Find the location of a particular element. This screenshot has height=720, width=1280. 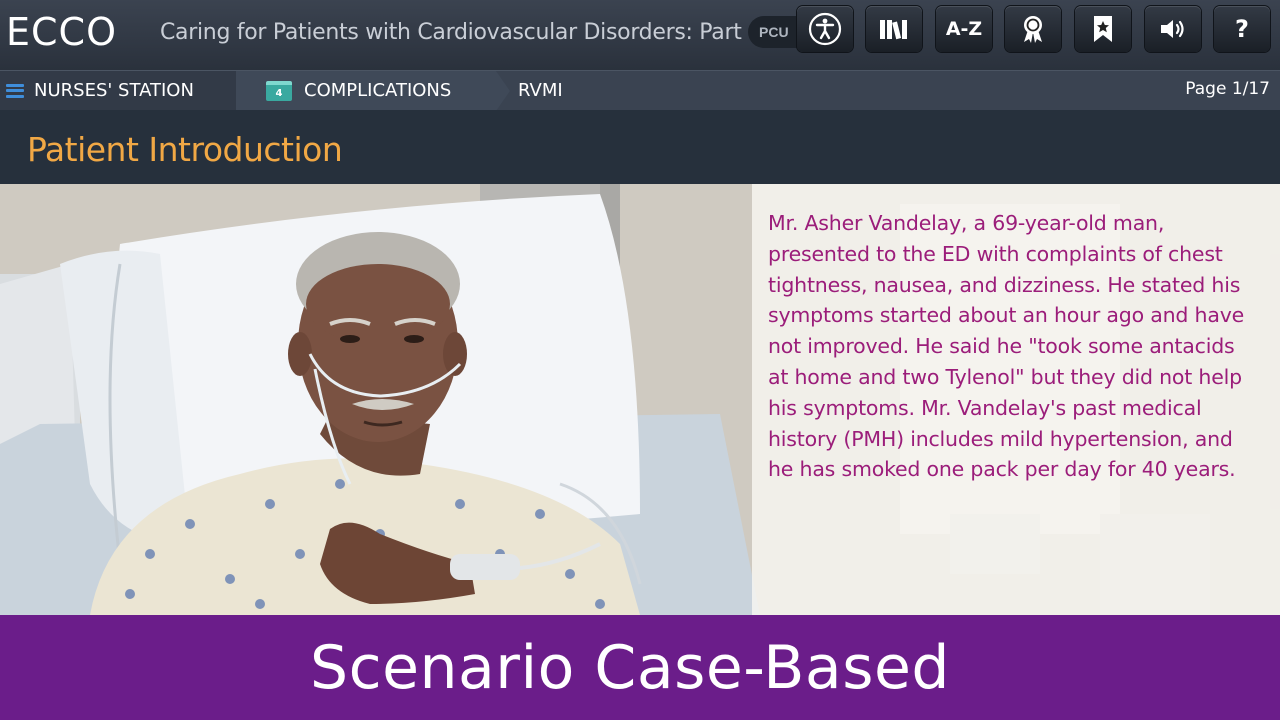

glossary-label: A-Z is located at coordinates (964, 29).